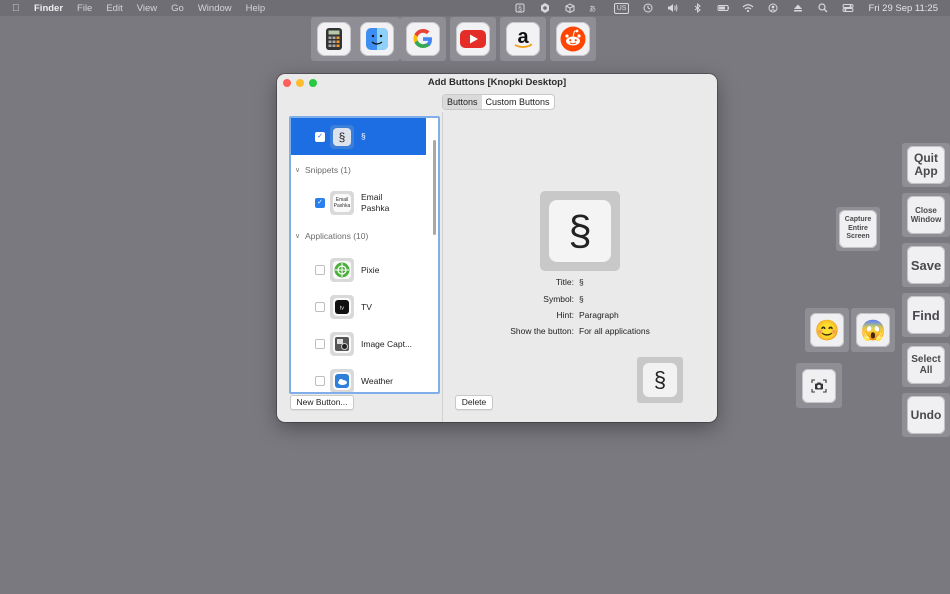 The width and height of the screenshot is (950, 594). Describe the element at coordinates (342, 380) in the screenshot. I see `weather-icon` at that location.